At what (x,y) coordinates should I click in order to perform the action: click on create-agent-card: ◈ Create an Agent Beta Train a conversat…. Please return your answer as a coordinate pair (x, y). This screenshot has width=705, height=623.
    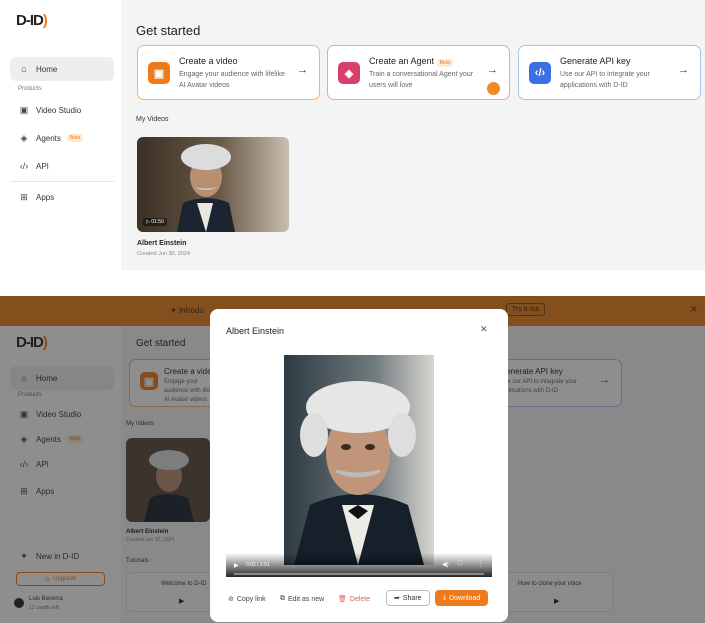
    Looking at the image, I should click on (418, 72).